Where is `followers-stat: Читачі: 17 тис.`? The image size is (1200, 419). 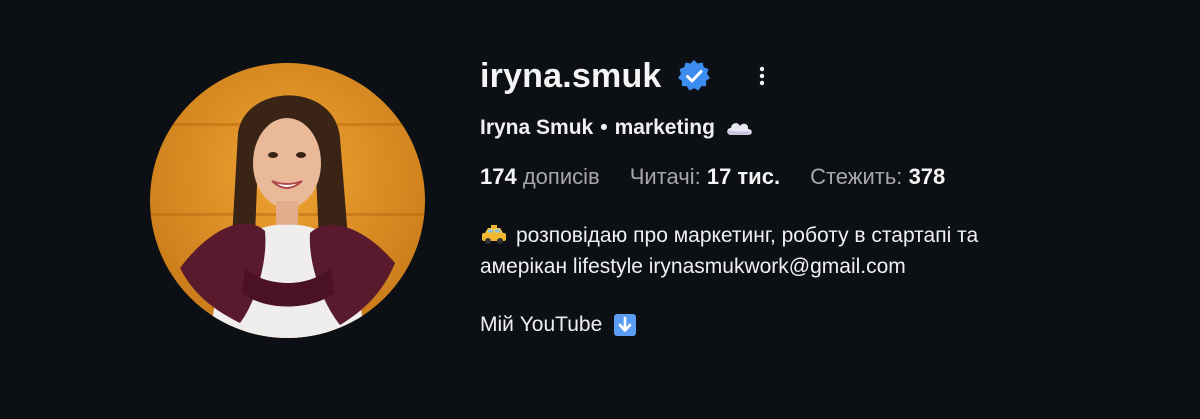 followers-stat: Читачі: 17 тис. is located at coordinates (705, 177).